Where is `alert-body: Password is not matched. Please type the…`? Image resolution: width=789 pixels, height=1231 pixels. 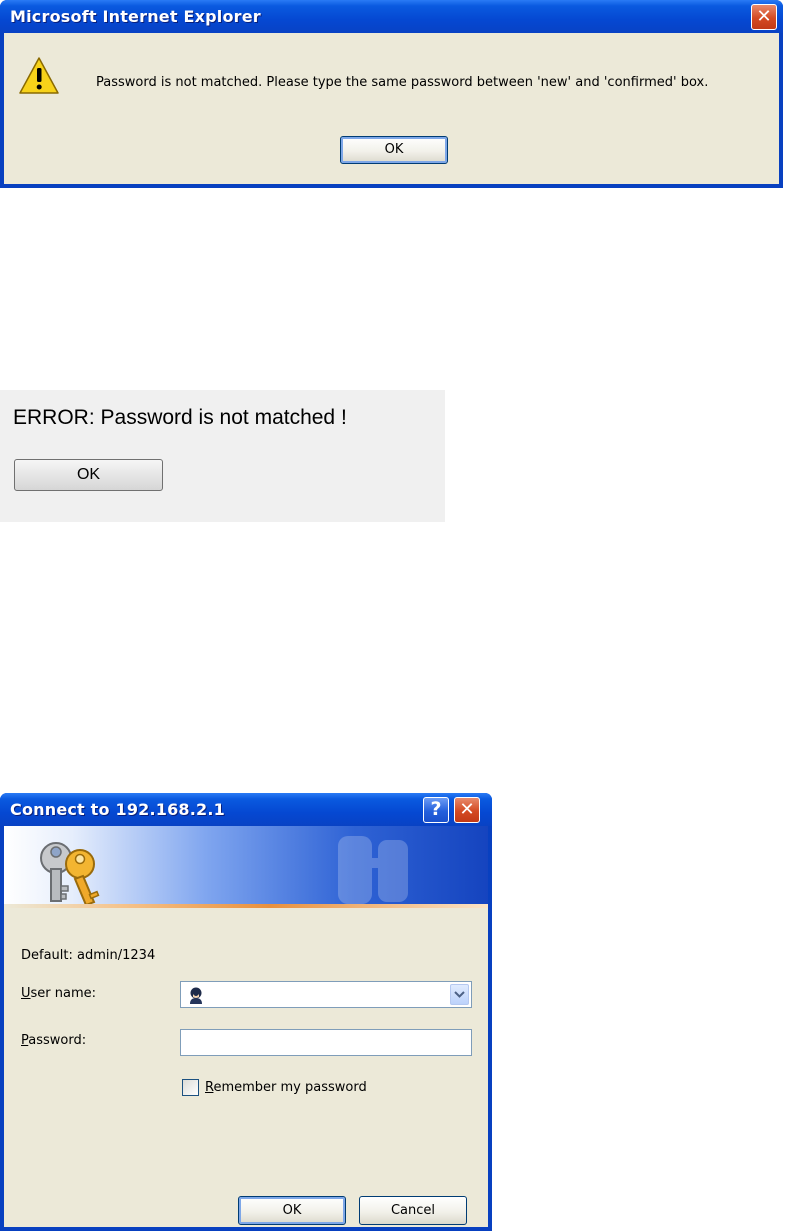 alert-body: Password is not matched. Please type the… is located at coordinates (391, 108).